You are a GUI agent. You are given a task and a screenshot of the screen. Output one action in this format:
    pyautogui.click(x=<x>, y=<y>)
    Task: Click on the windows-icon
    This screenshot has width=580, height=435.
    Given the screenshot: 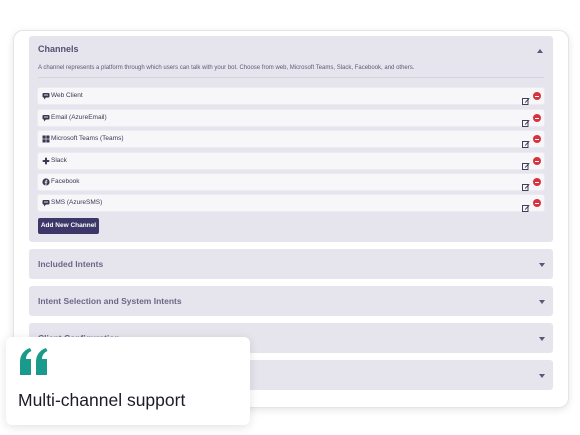 What is the action you would take?
    pyautogui.click(x=46, y=139)
    